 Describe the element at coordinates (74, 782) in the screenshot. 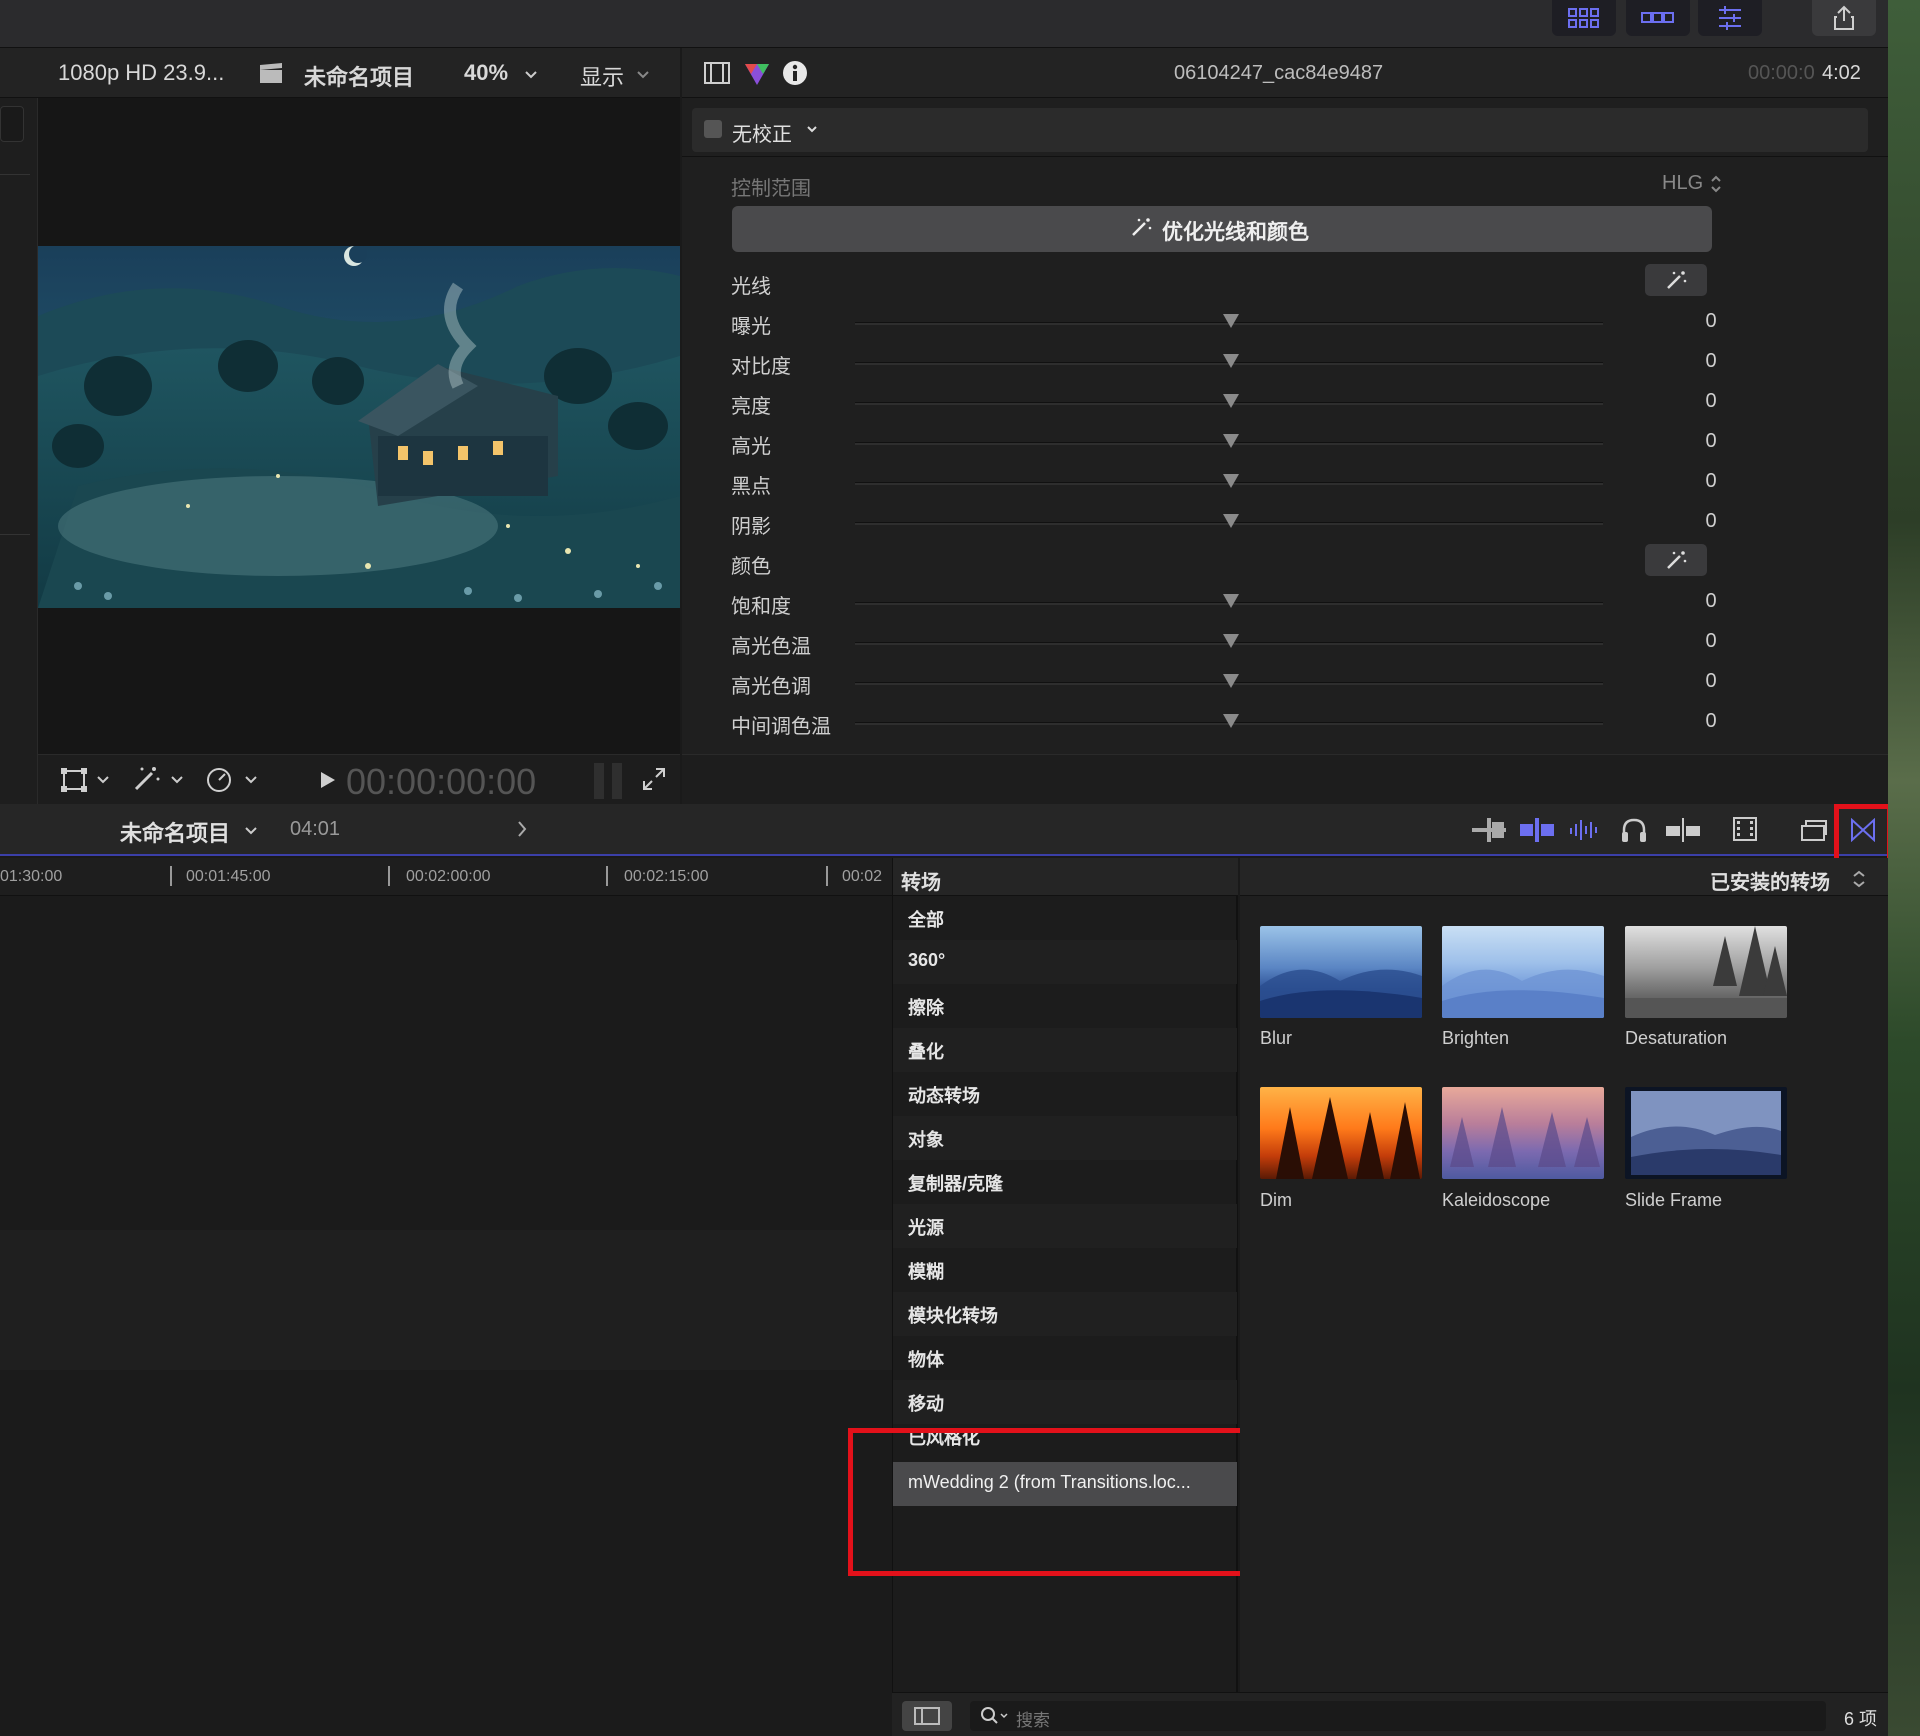

I see `transform-icon` at that location.